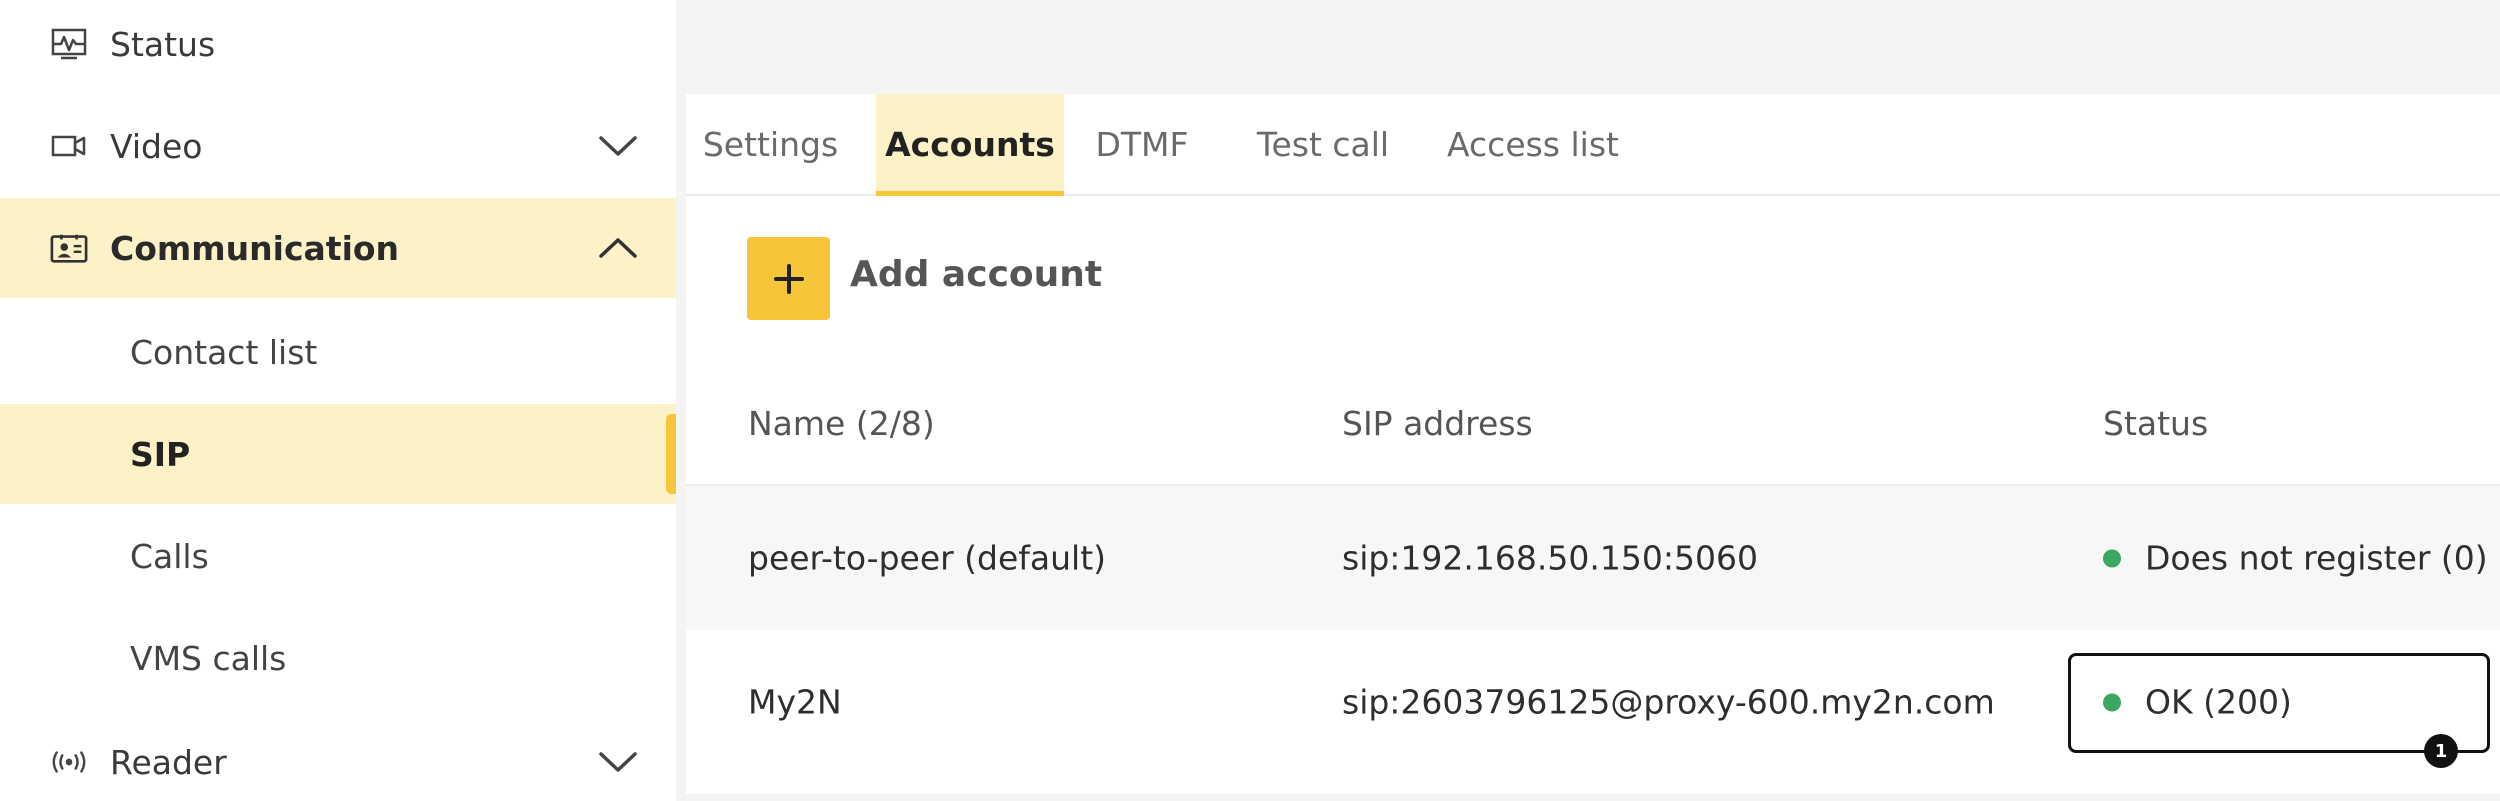  Describe the element at coordinates (160, 454) in the screenshot. I see `sidebar-subitem-label: SIP` at that location.